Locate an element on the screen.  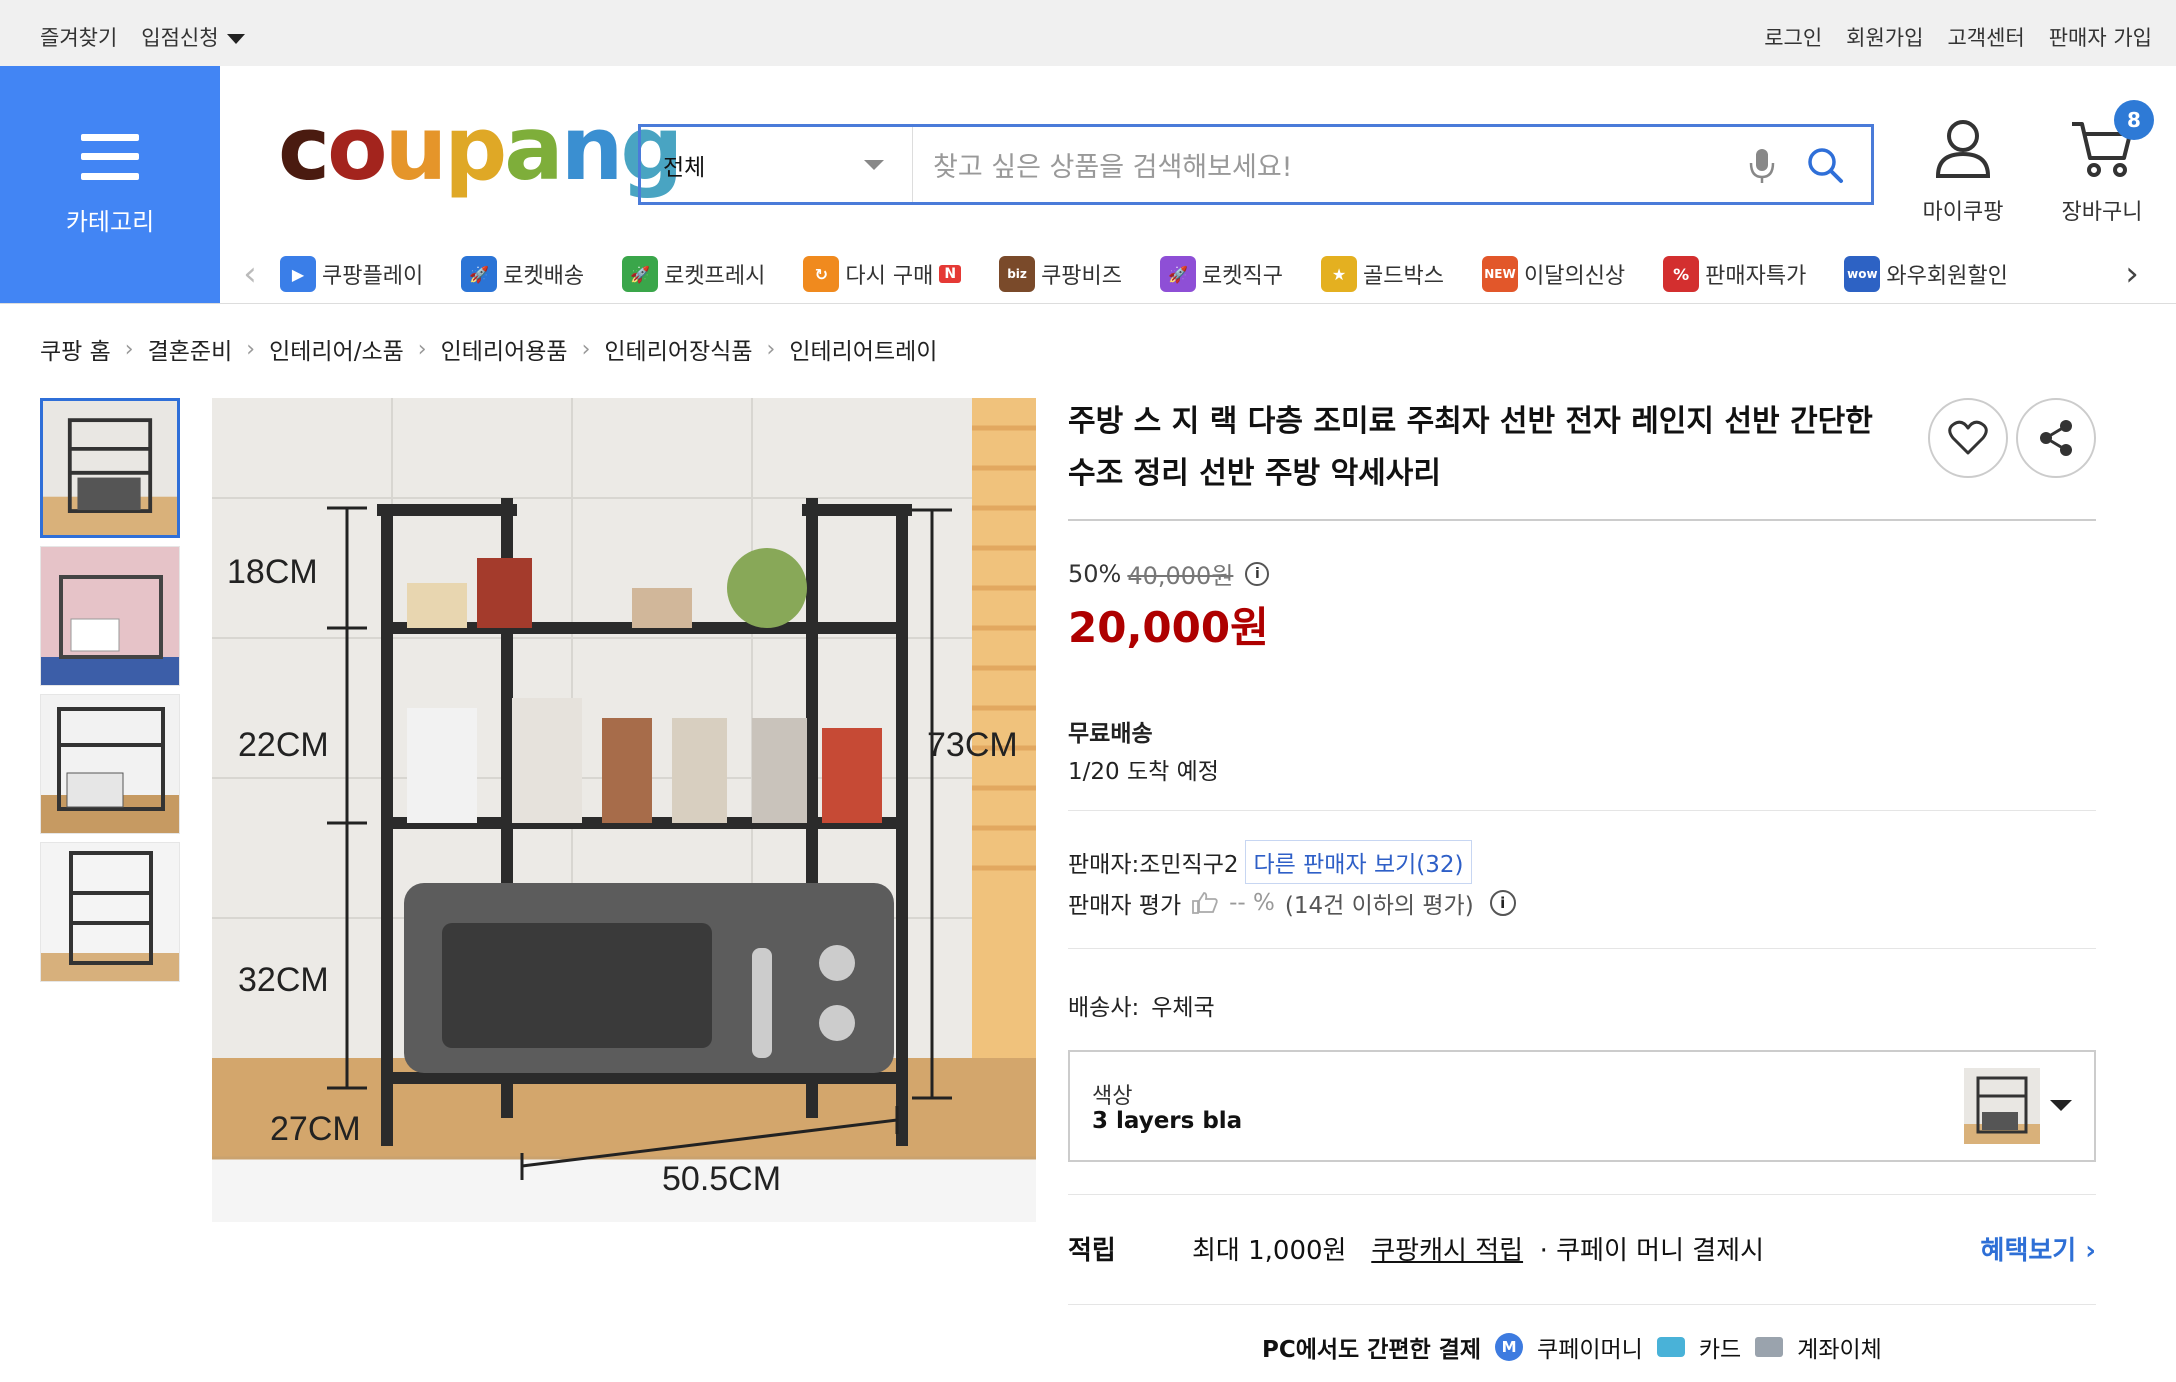
coupang-logo: coupang is located at coordinates (480, 149).